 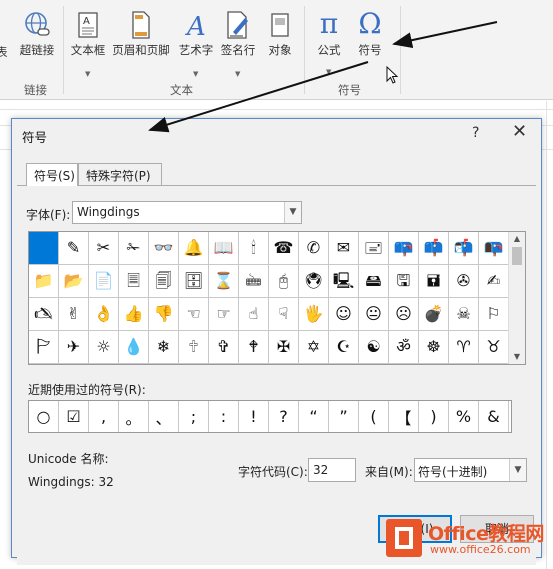 I want to click on symbol-cell: 🕆, so click(x=194, y=347).